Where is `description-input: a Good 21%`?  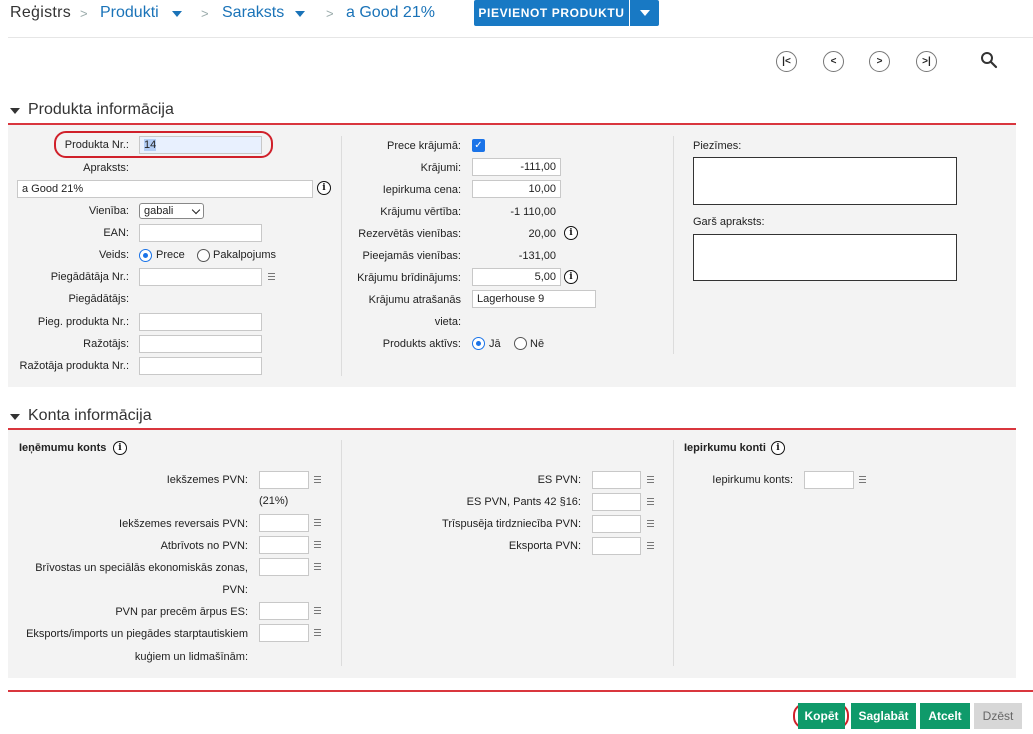 description-input: a Good 21% is located at coordinates (165, 189).